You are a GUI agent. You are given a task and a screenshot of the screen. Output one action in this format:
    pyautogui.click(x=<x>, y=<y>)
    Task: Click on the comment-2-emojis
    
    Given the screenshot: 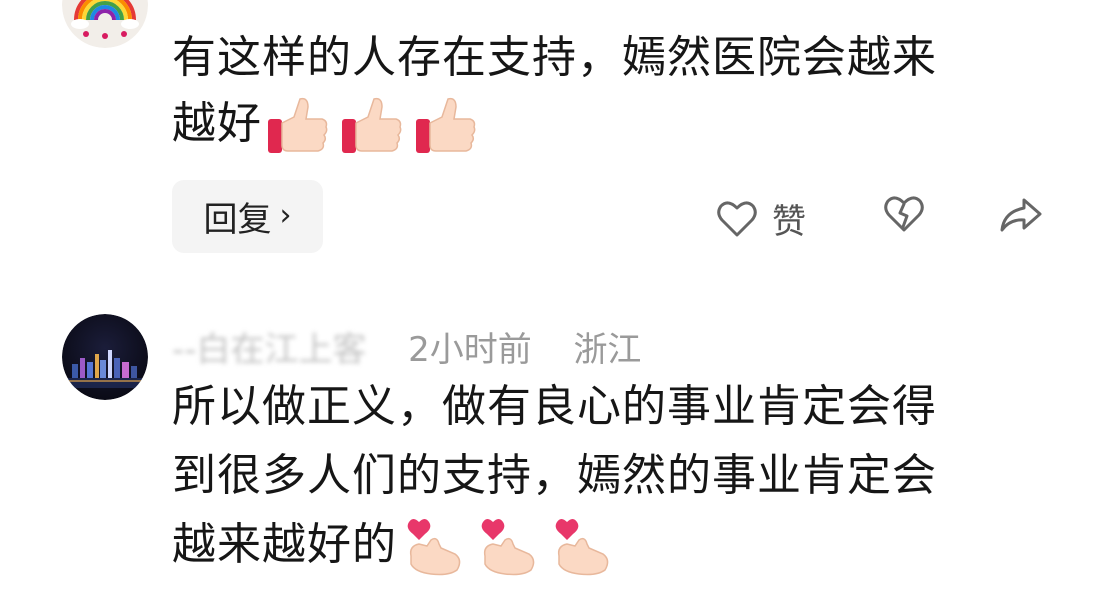 What is the action you would take?
    pyautogui.click(x=507, y=547)
    